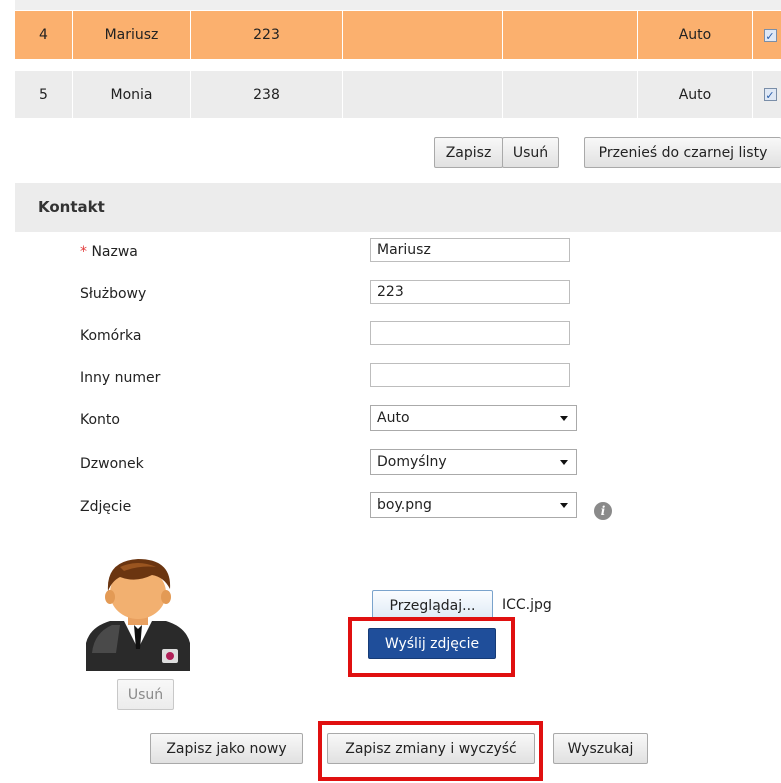 Image resolution: width=781 pixels, height=783 pixels. I want to click on name-label: * Nazwa, so click(109, 252).